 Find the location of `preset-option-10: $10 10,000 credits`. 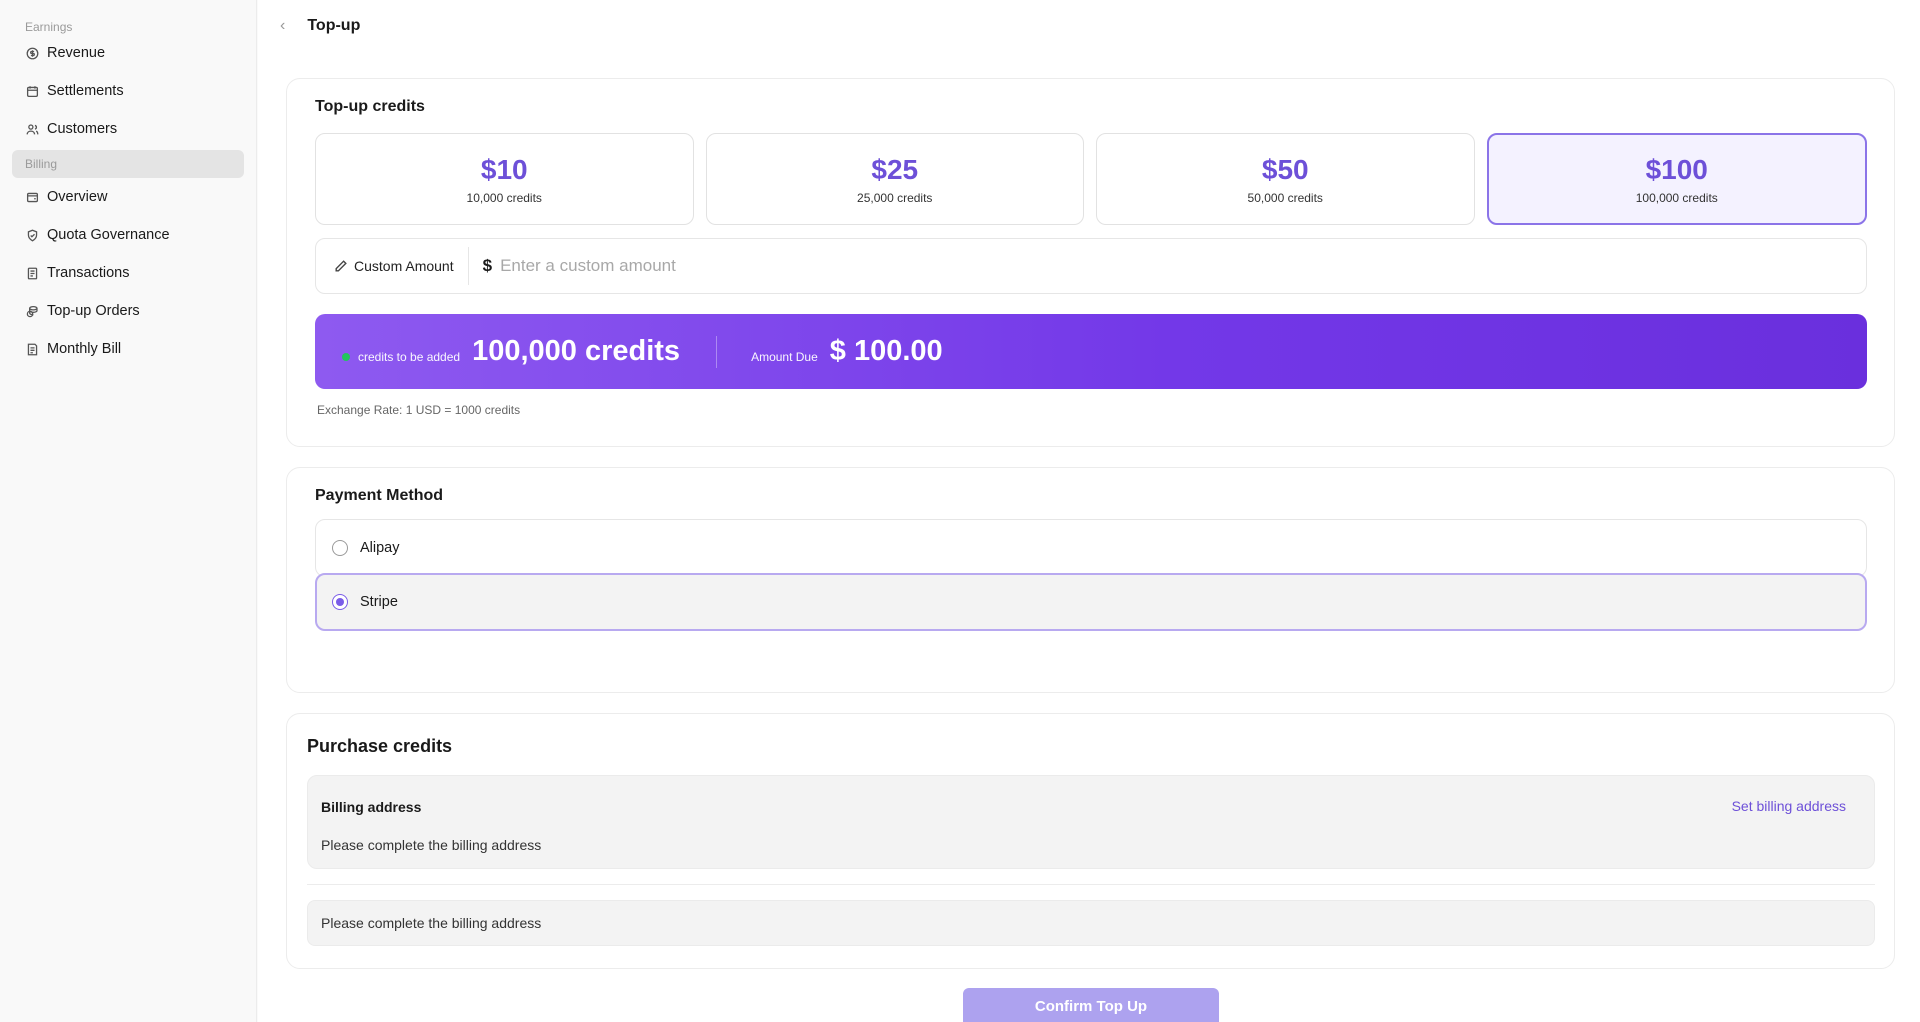

preset-option-10: $10 10,000 credits is located at coordinates (504, 179).